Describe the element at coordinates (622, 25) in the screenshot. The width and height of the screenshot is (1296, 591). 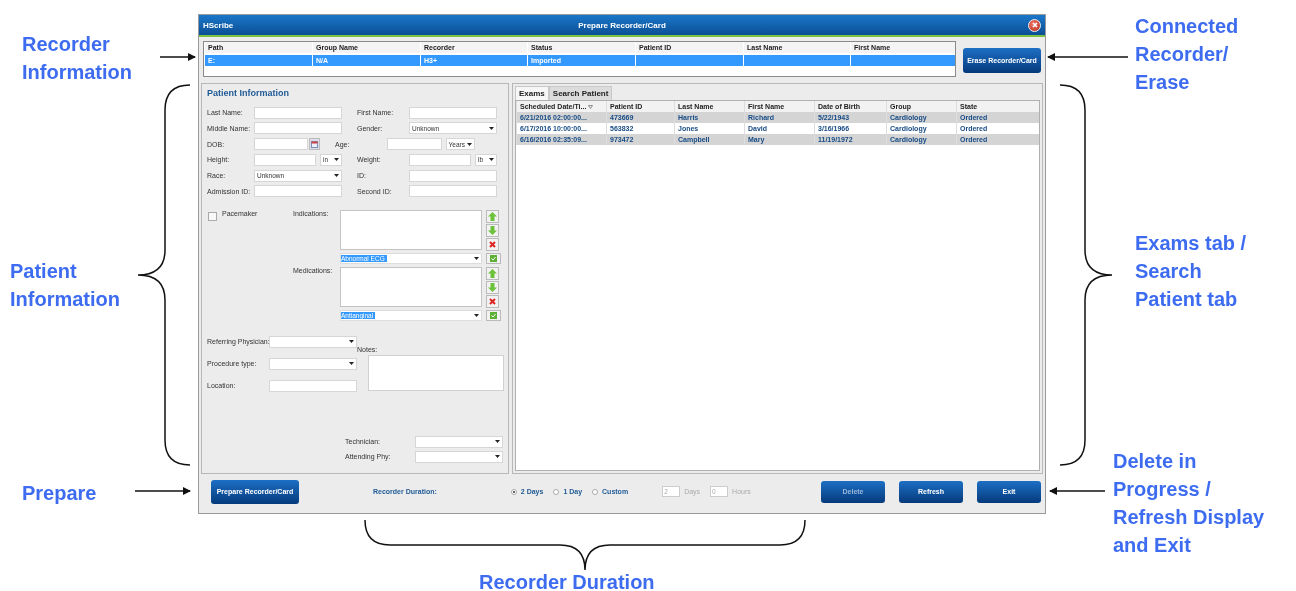
I see `window-title: Prepare Recorder/Card` at that location.